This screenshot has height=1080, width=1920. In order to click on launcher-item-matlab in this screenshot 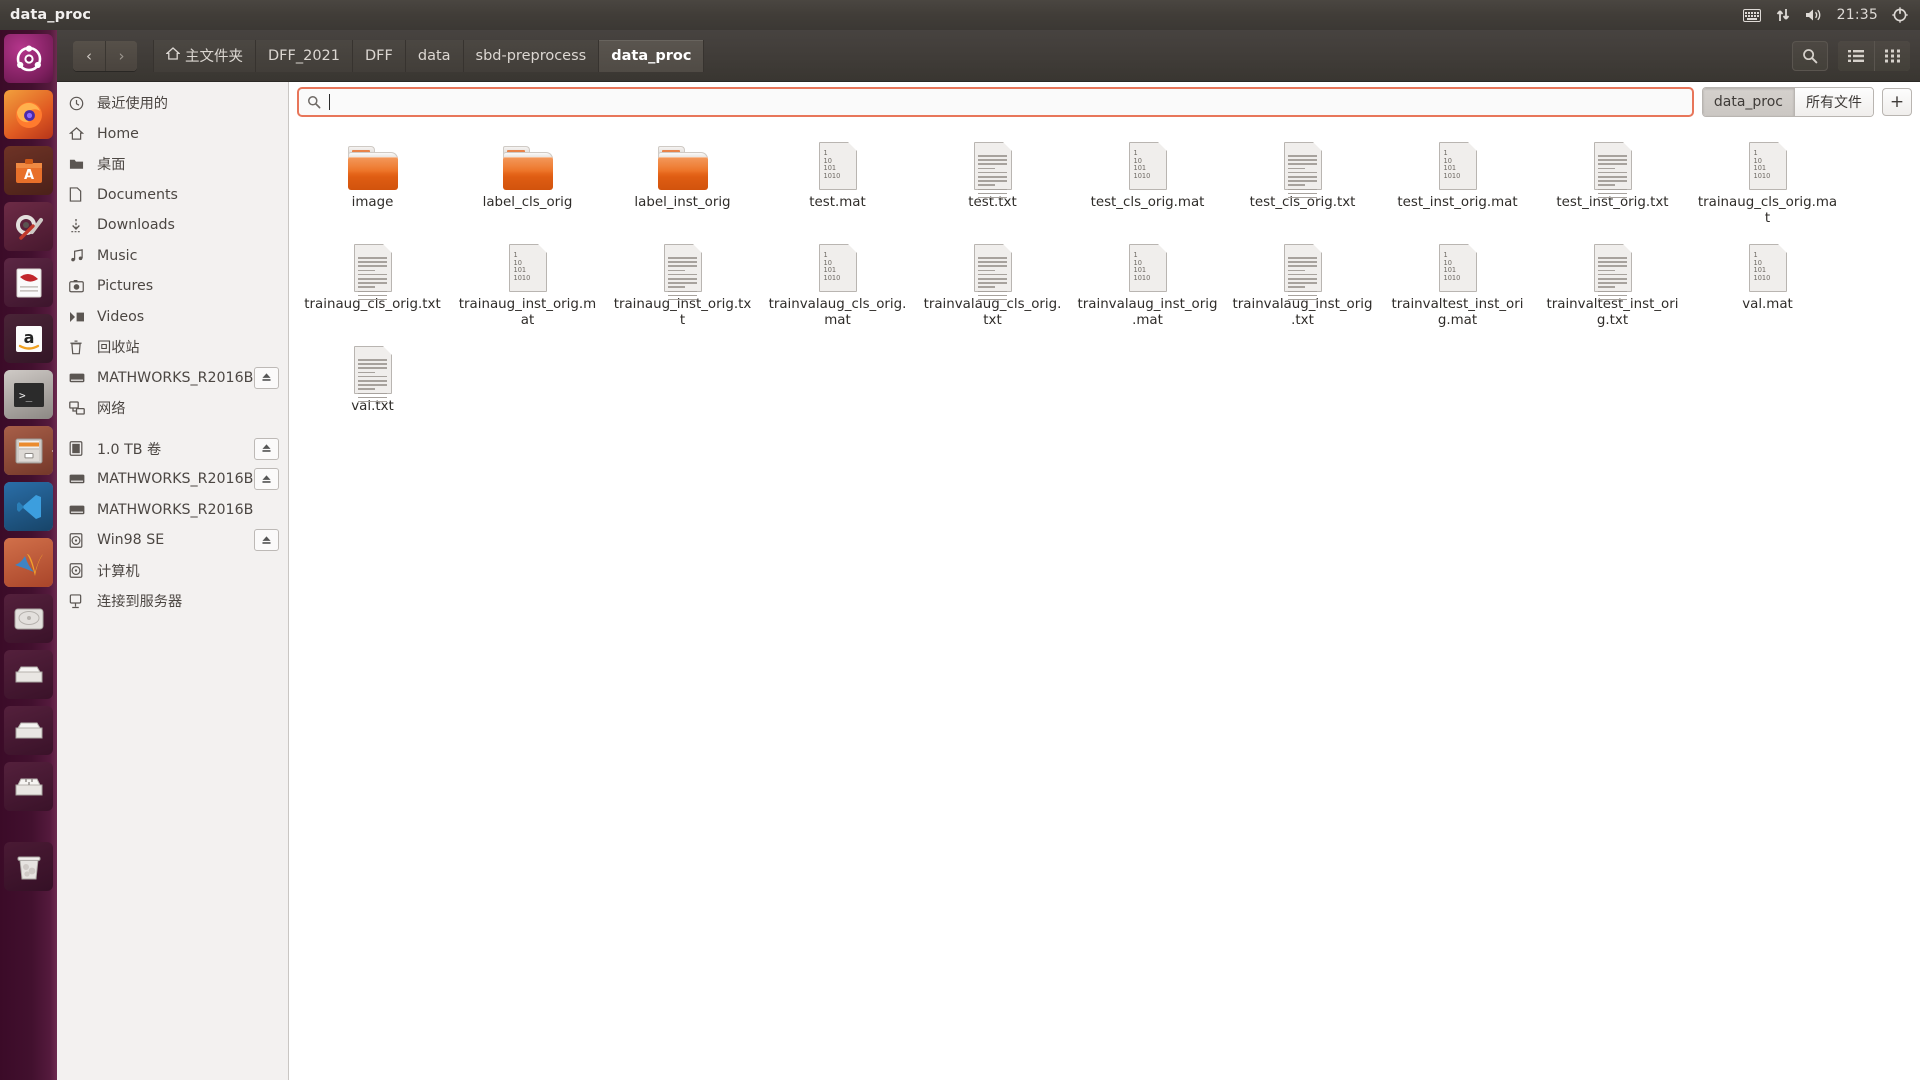, I will do `click(28, 562)`.